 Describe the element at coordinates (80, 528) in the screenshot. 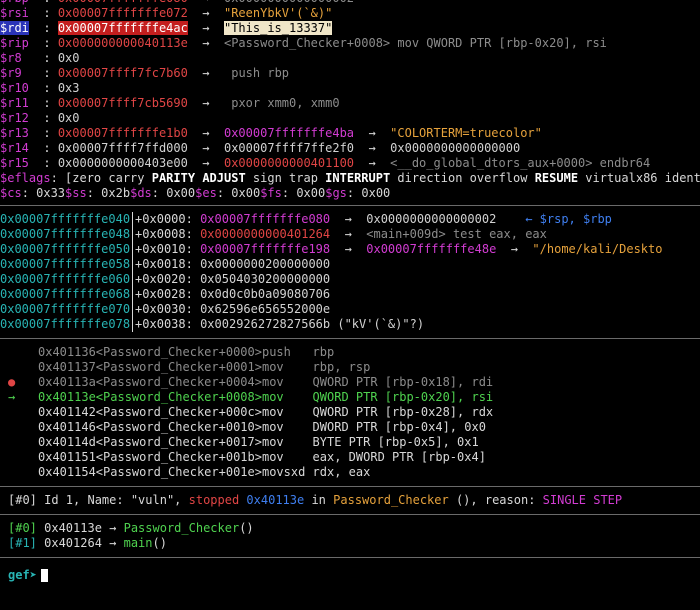

I see `trace-address: 0x40113e →` at that location.